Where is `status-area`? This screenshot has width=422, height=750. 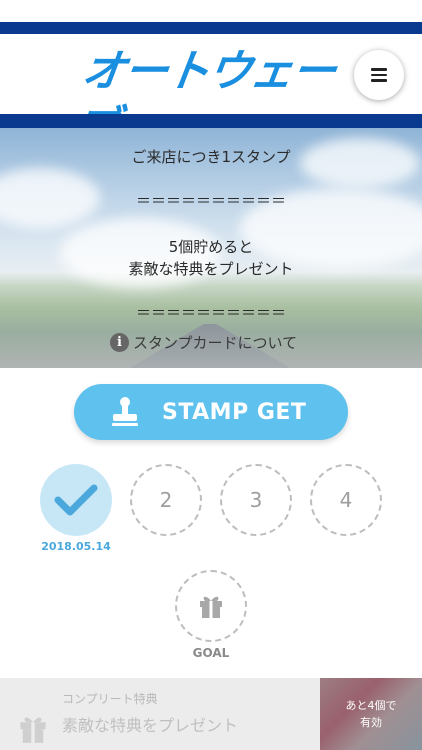 status-area is located at coordinates (211, 11).